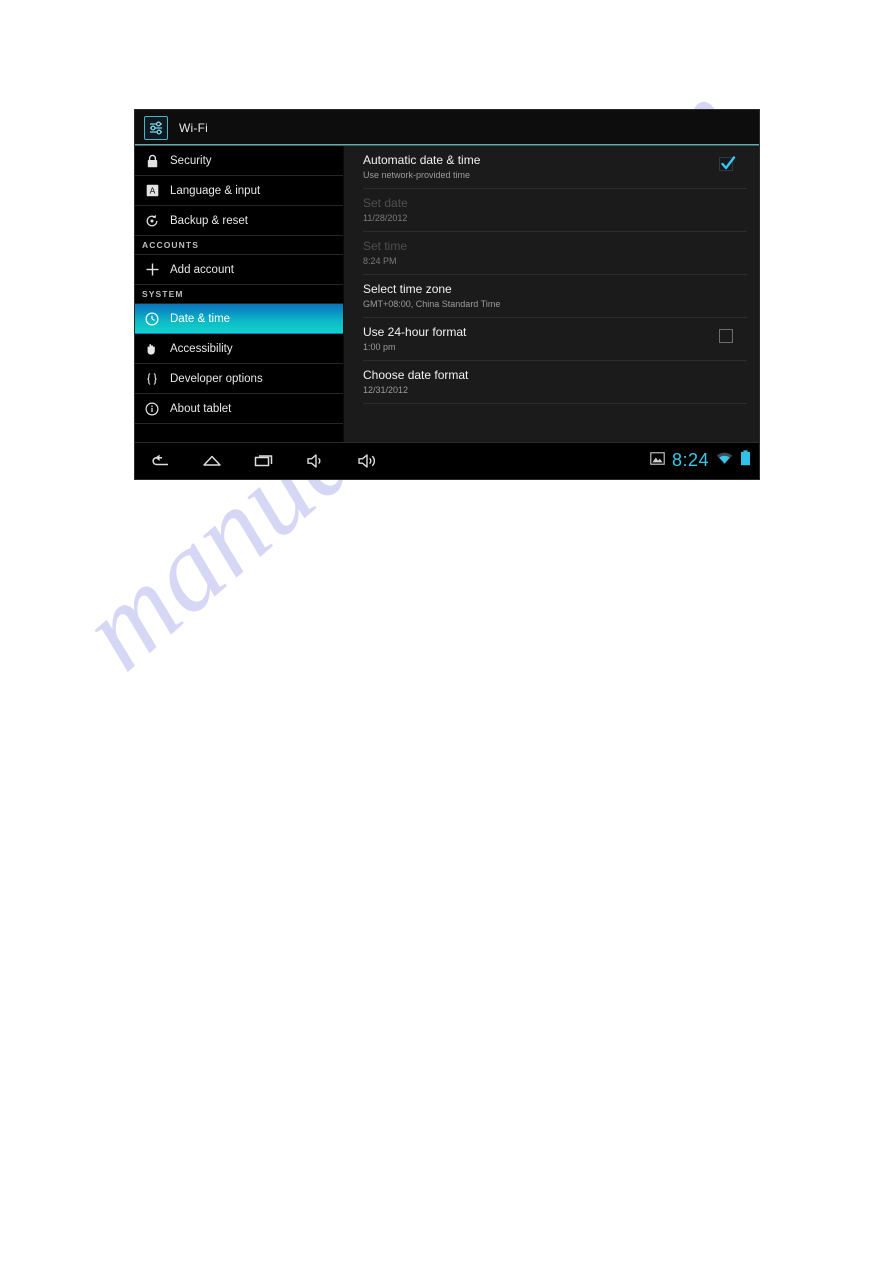 The width and height of the screenshot is (893, 1263). Describe the element at coordinates (152, 221) in the screenshot. I see `backup-reset-icon` at that location.